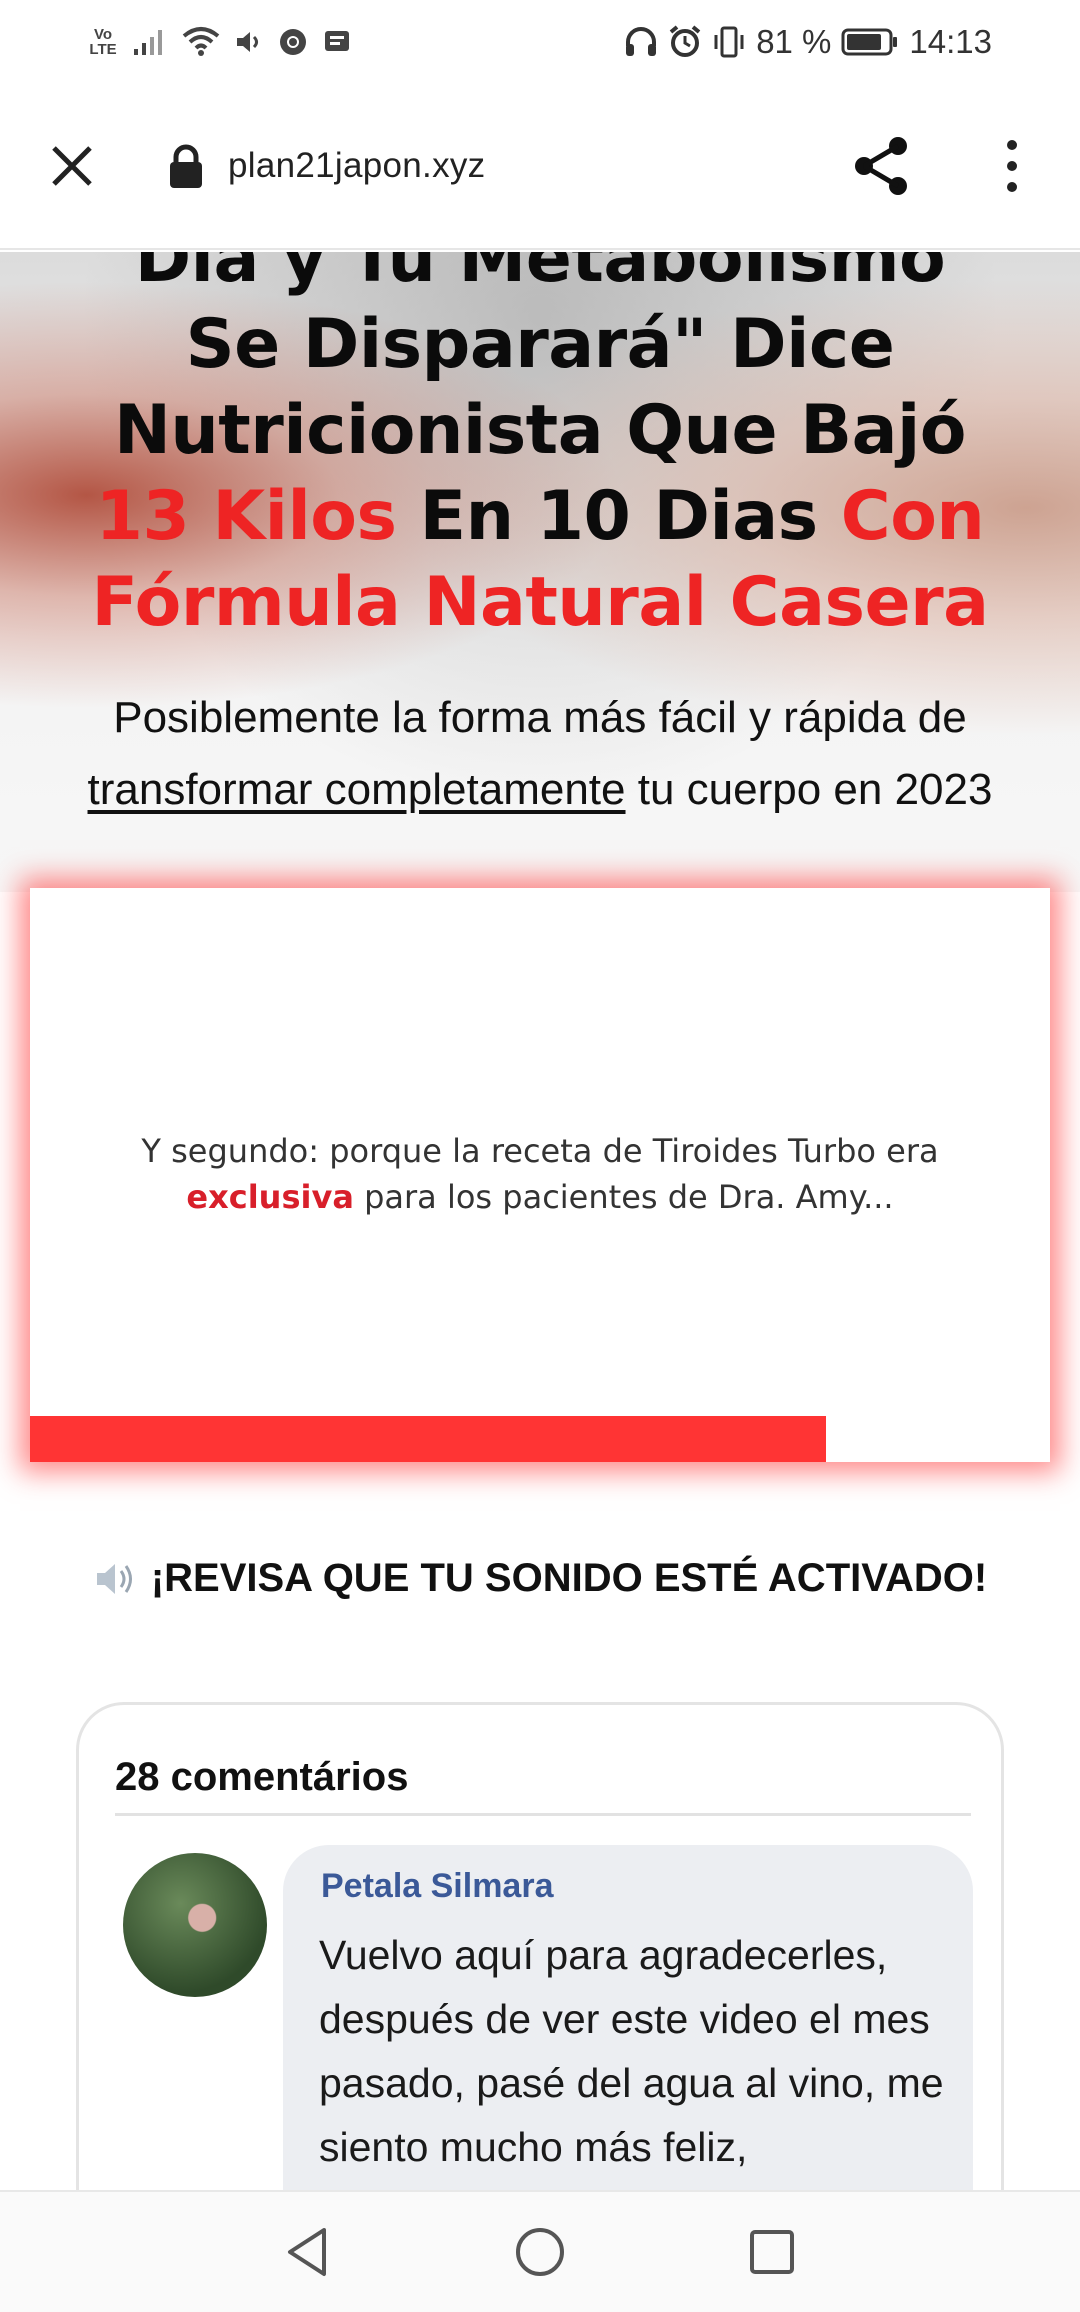 This screenshot has width=1080, height=2312. I want to click on clock: 14:13, so click(950, 41).